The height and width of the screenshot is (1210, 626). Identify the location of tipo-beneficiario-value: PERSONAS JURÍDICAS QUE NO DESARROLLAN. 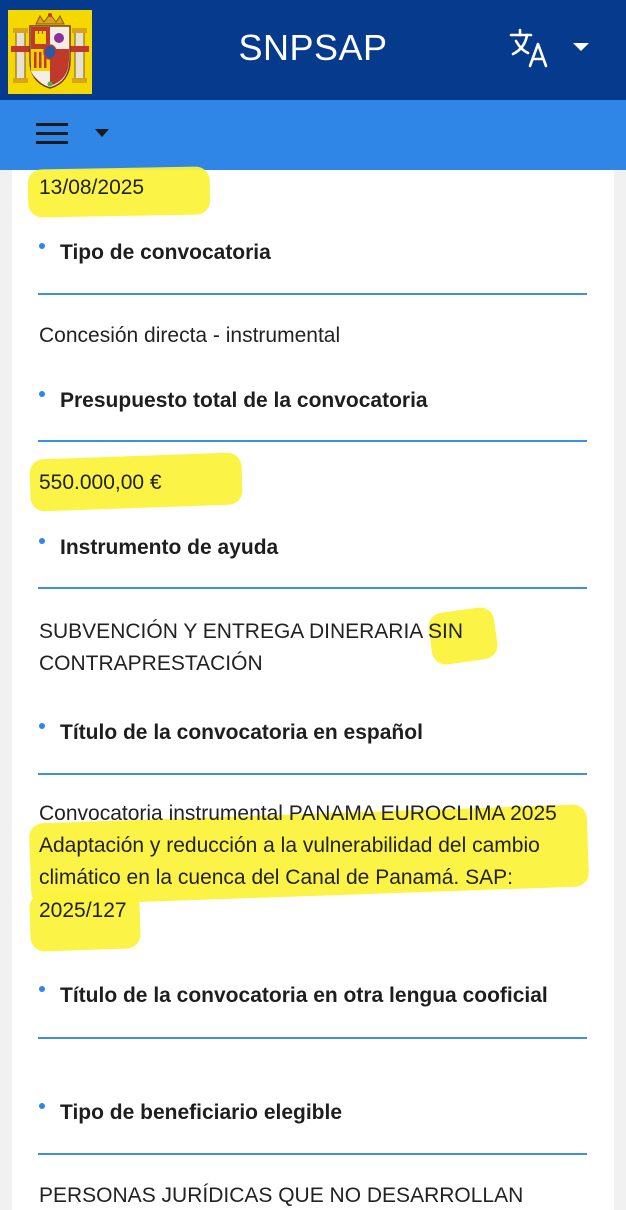
(281, 1195).